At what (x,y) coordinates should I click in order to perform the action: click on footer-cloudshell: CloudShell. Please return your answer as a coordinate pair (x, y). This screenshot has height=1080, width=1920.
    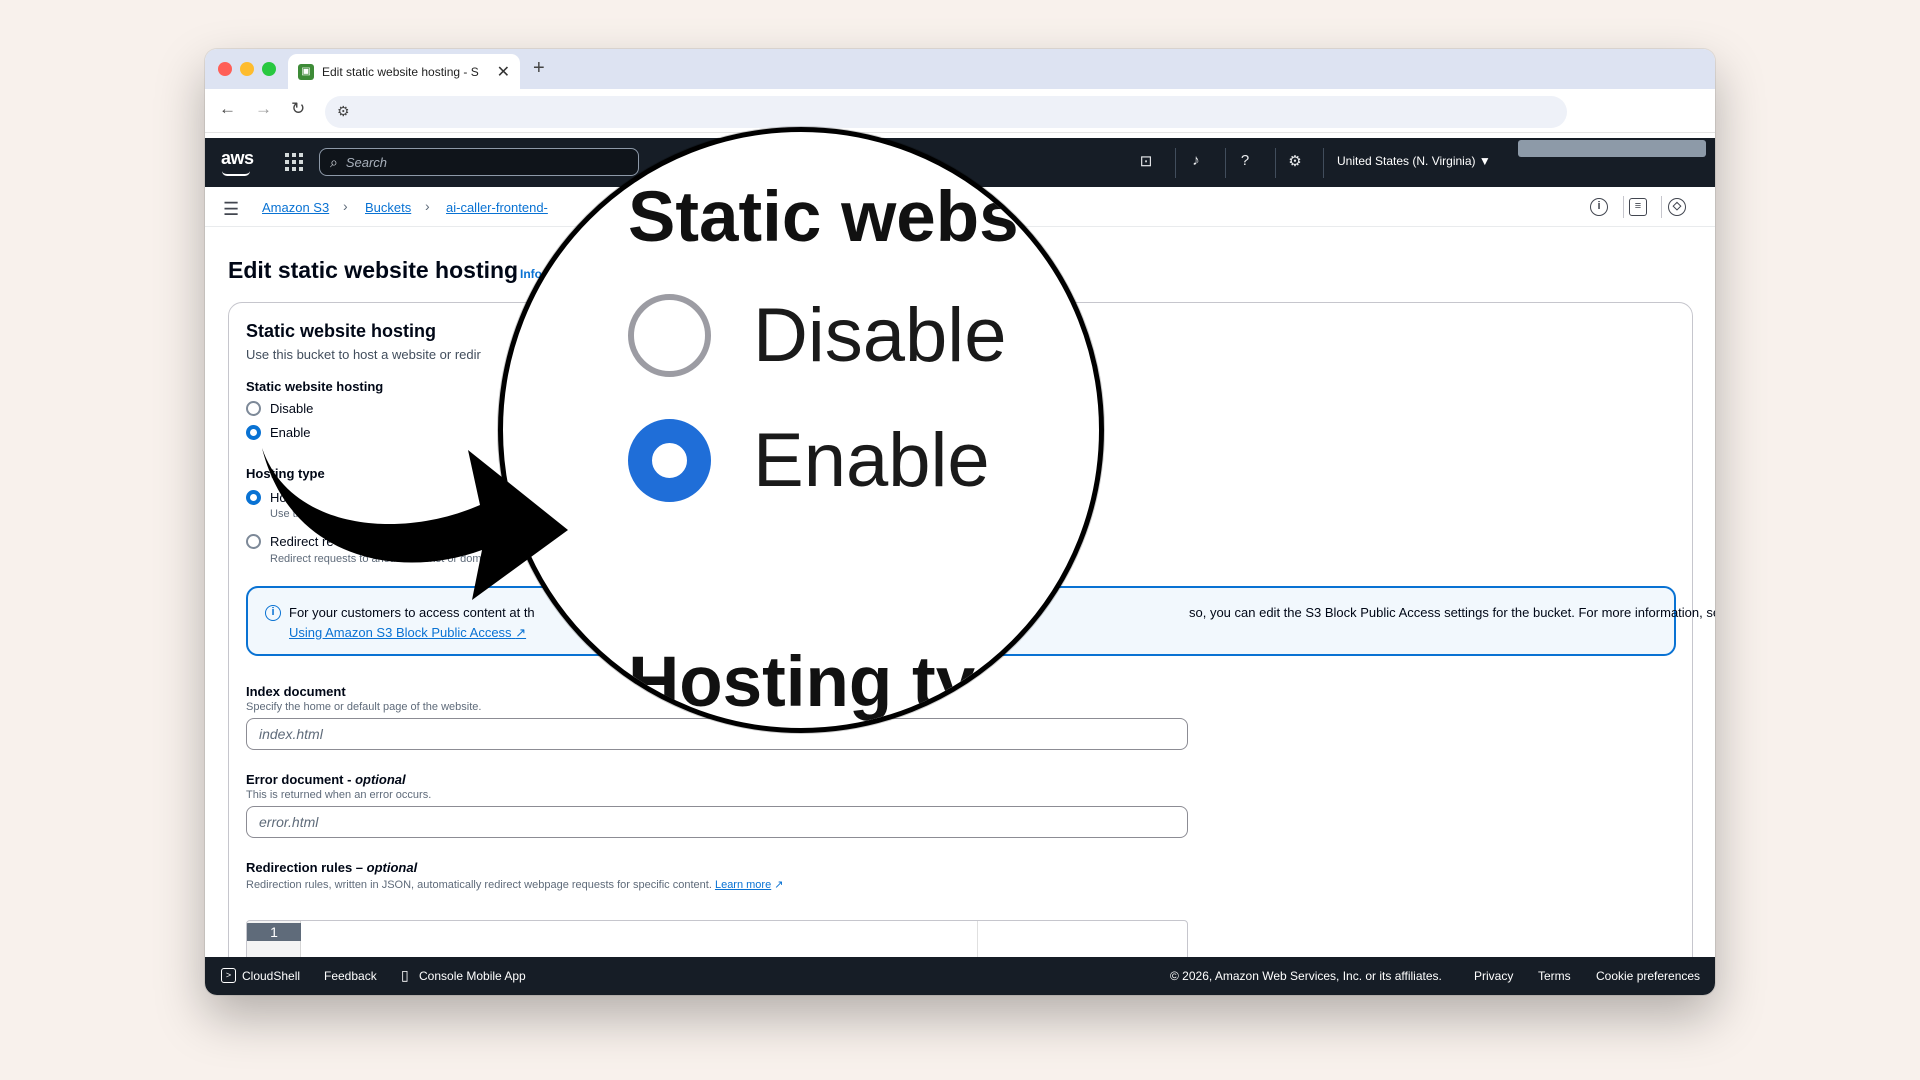
    Looking at the image, I should click on (271, 976).